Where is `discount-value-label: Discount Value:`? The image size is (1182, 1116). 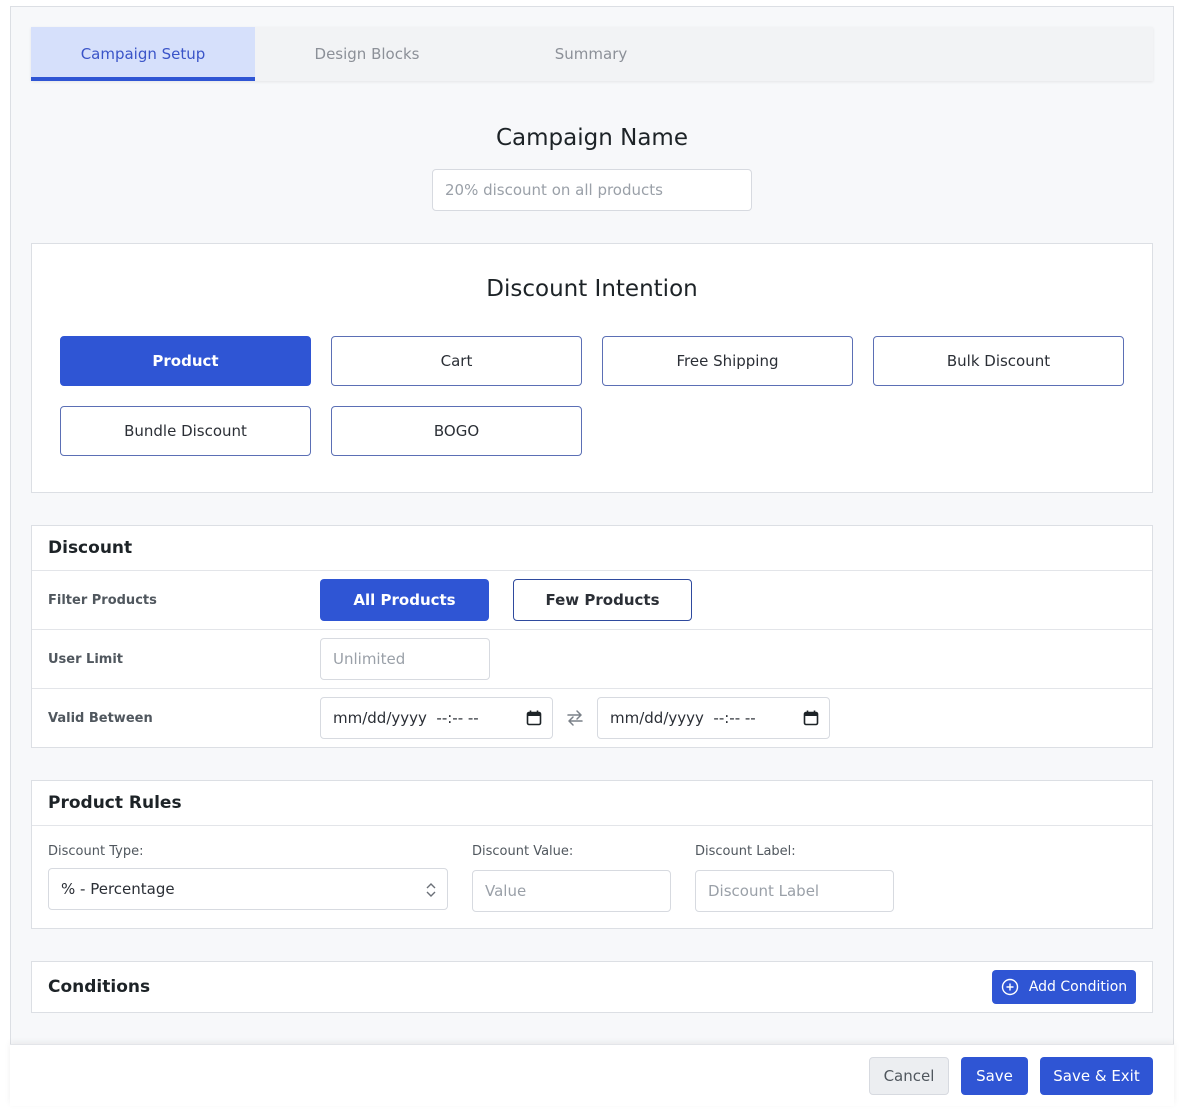 discount-value-label: Discount Value: is located at coordinates (523, 851).